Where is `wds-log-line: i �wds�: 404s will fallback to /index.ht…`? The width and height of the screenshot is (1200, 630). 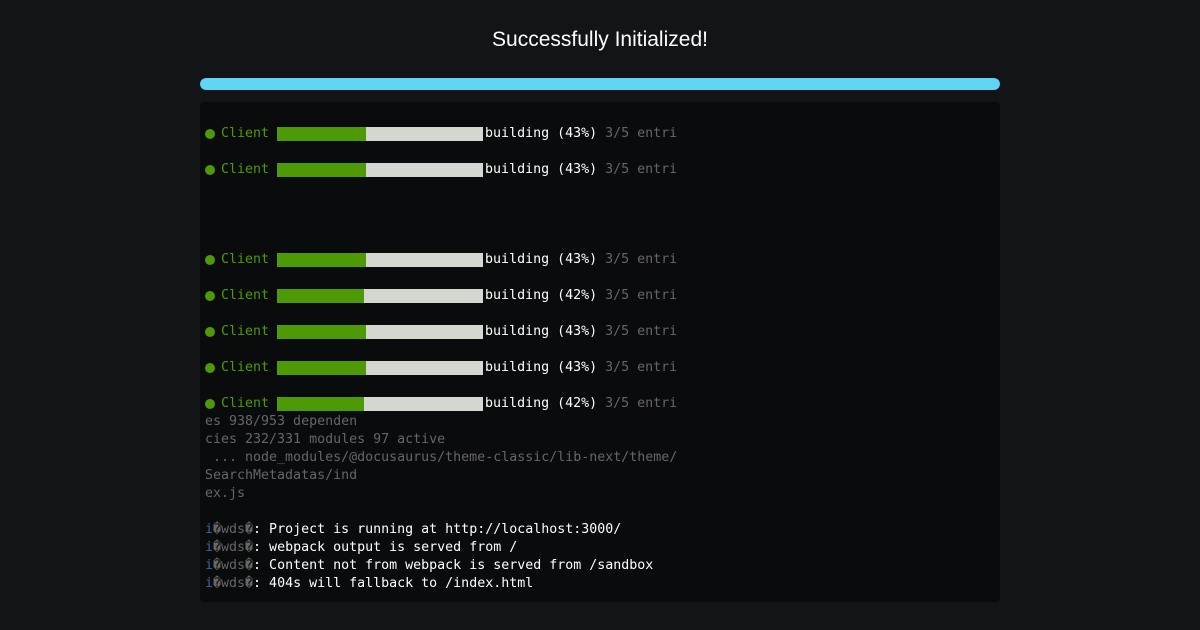
wds-log-line: i �wds�: 404s will fallback to /index.ht… is located at coordinates (369, 584).